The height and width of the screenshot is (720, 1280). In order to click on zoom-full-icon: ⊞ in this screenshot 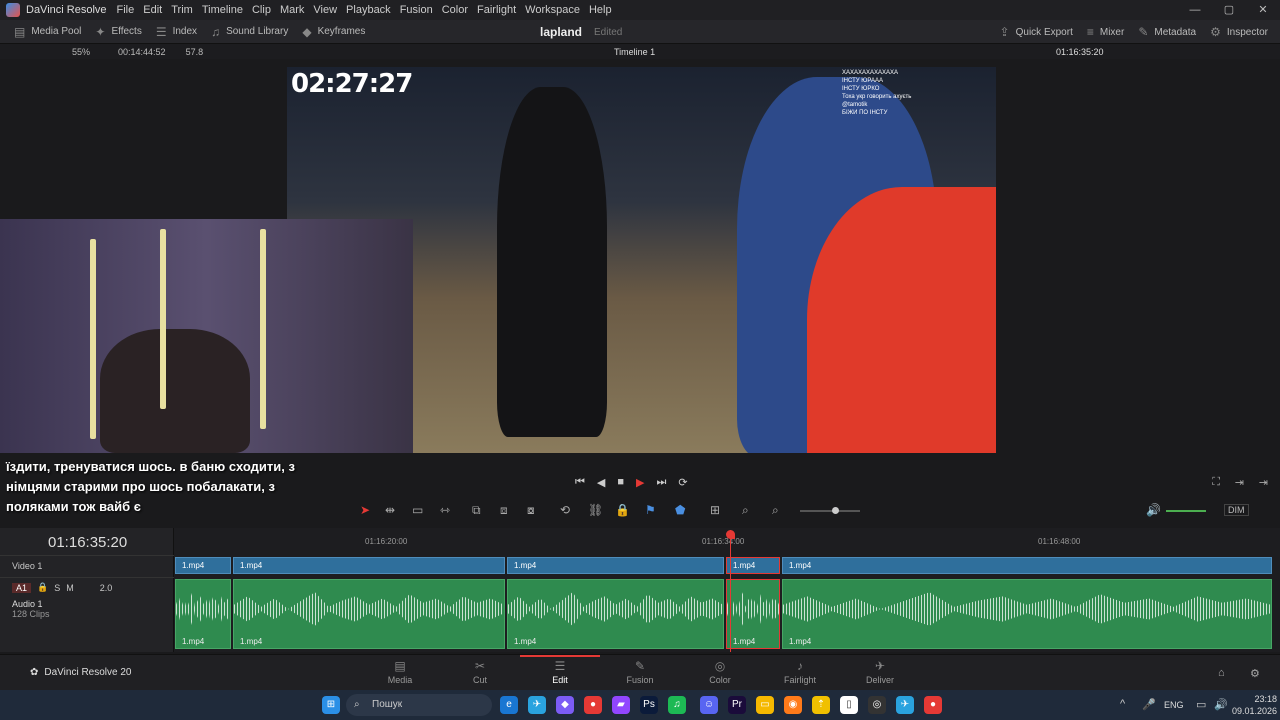, I will do `click(715, 510)`.